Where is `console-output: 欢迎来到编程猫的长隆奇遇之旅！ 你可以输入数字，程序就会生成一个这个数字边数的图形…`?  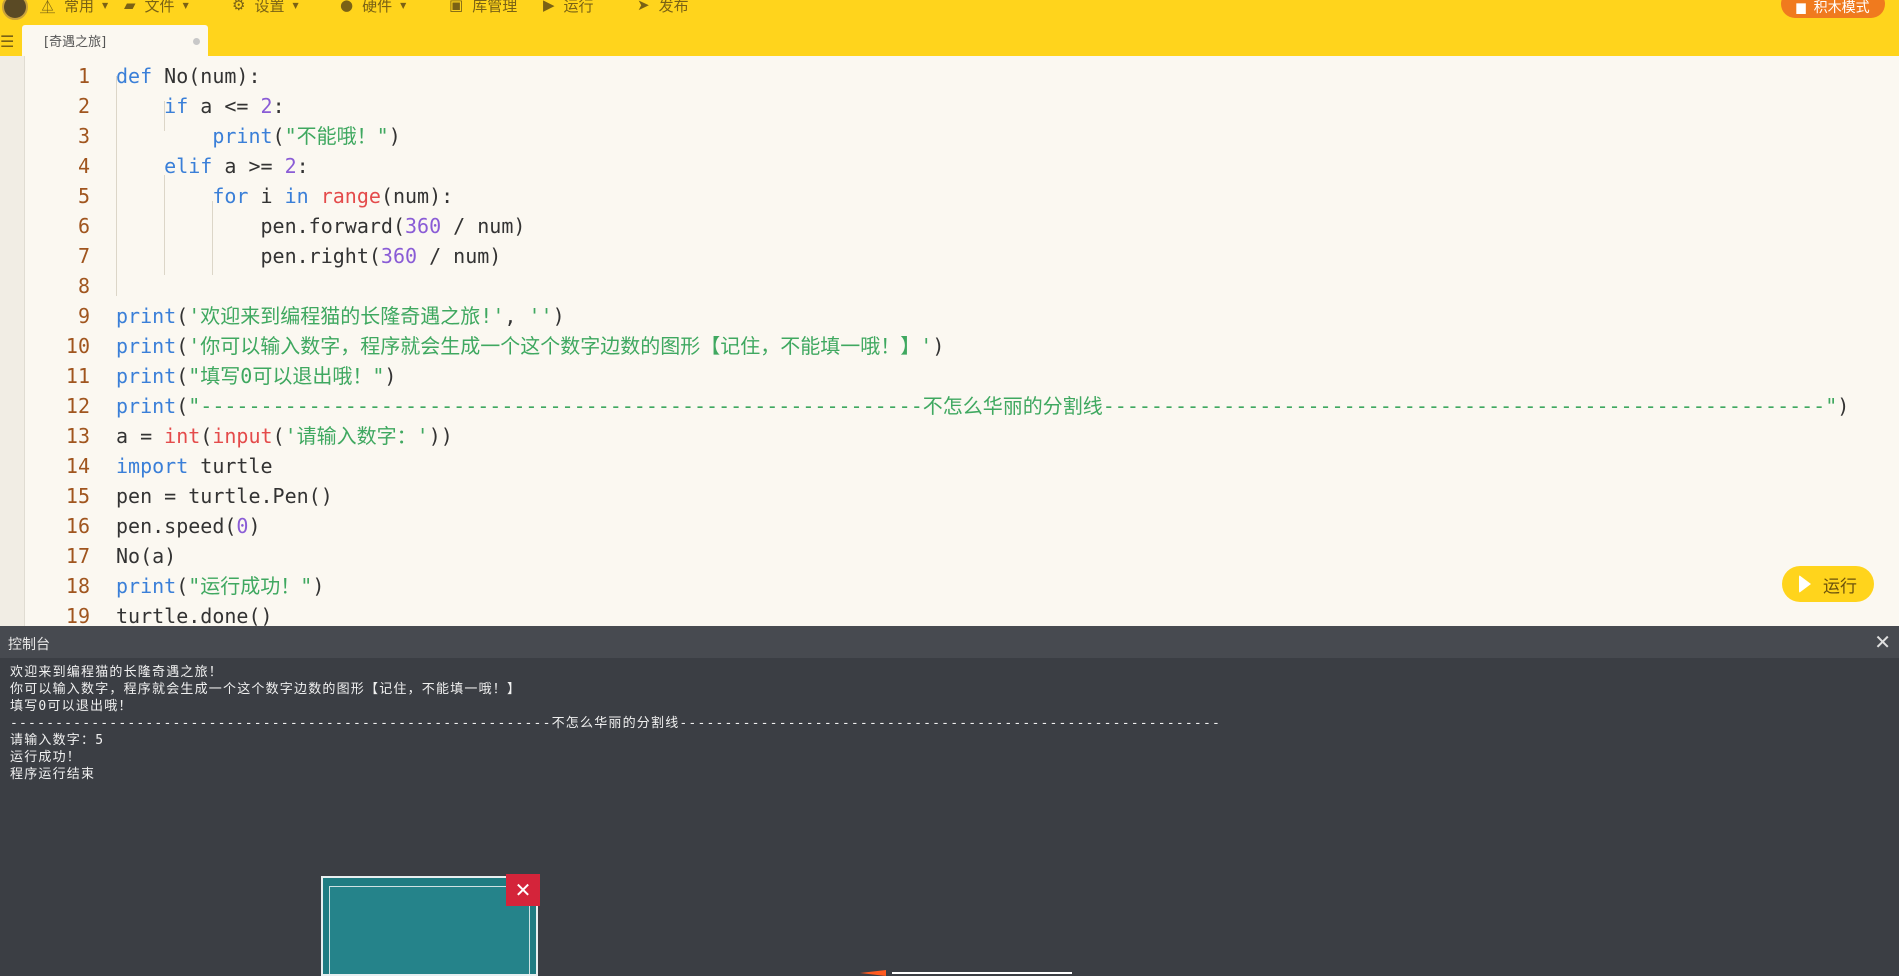 console-output: 欢迎来到编程猫的长隆奇遇之旅！ 你可以输入数字，程序就会生成一个这个数字边数的图形… is located at coordinates (615, 723).